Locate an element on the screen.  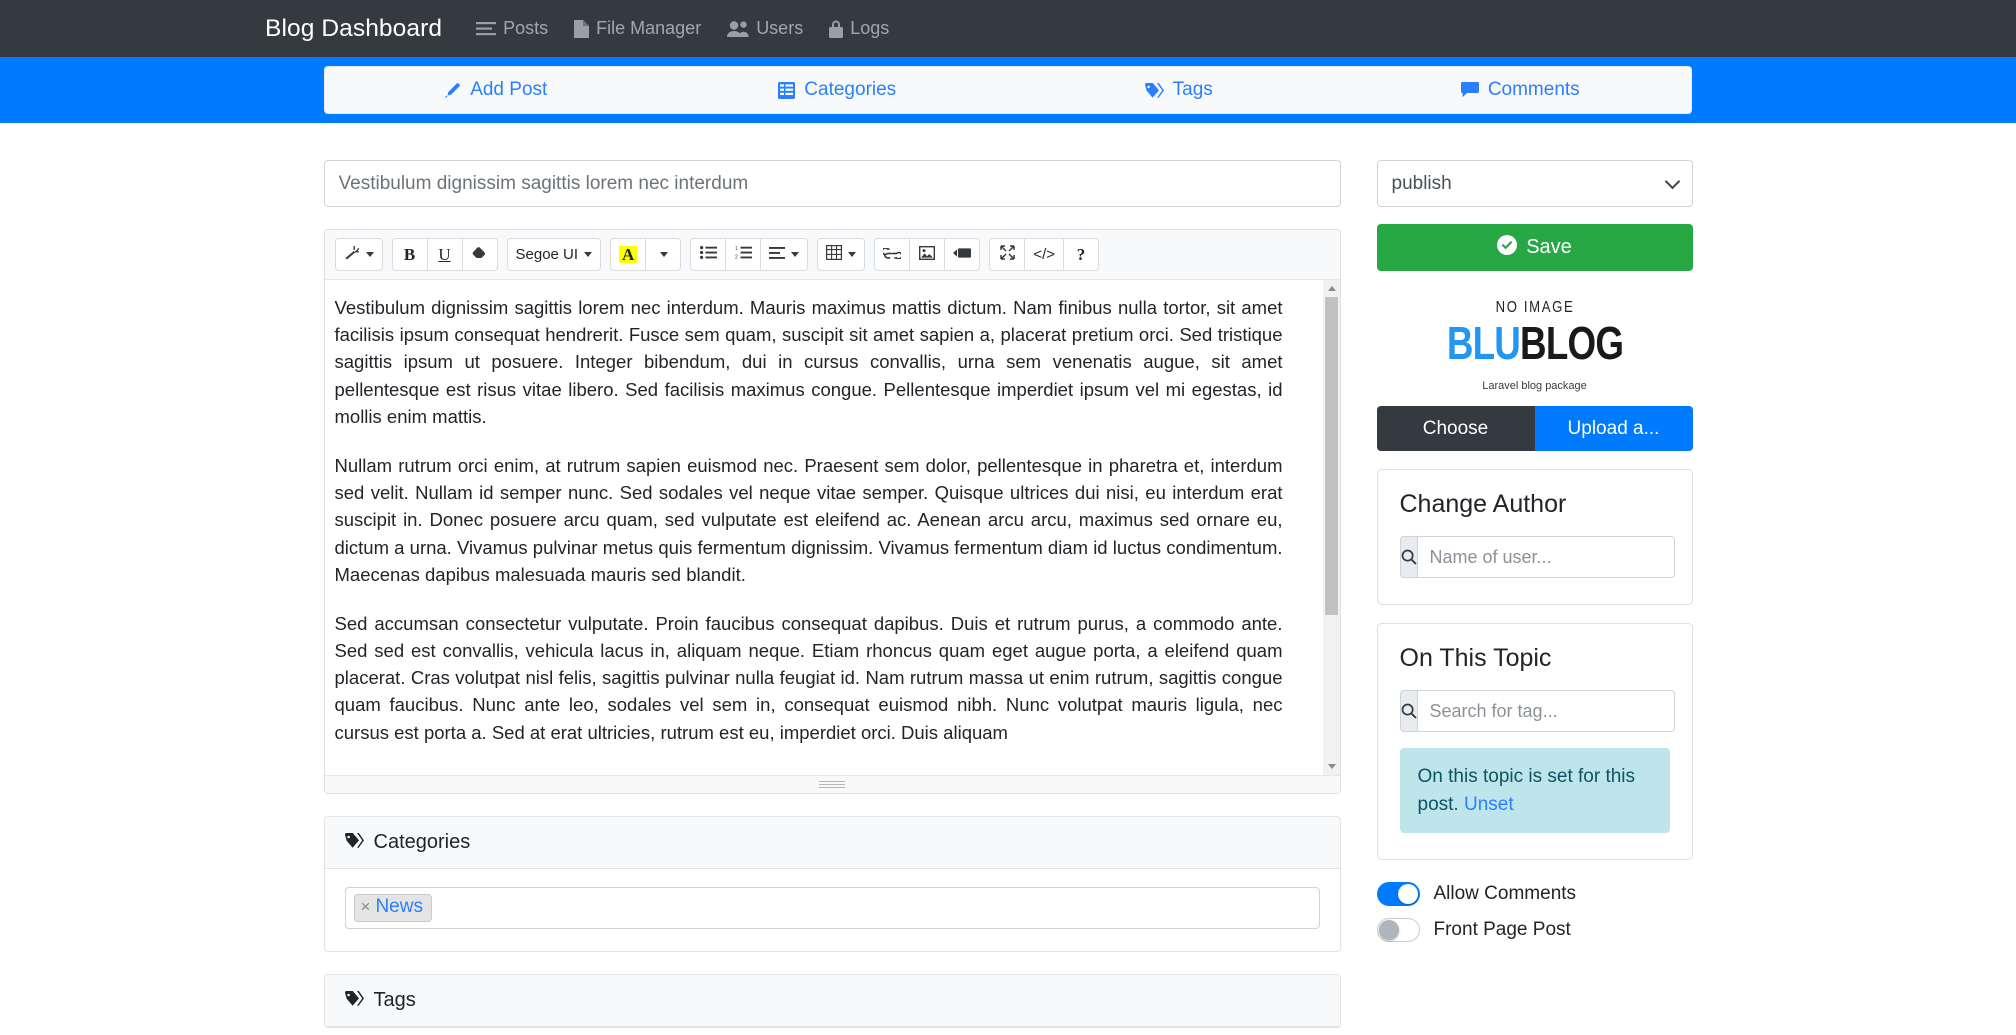
tab-bar: Add Post Categories Tags Comments is located at coordinates (1008, 90).